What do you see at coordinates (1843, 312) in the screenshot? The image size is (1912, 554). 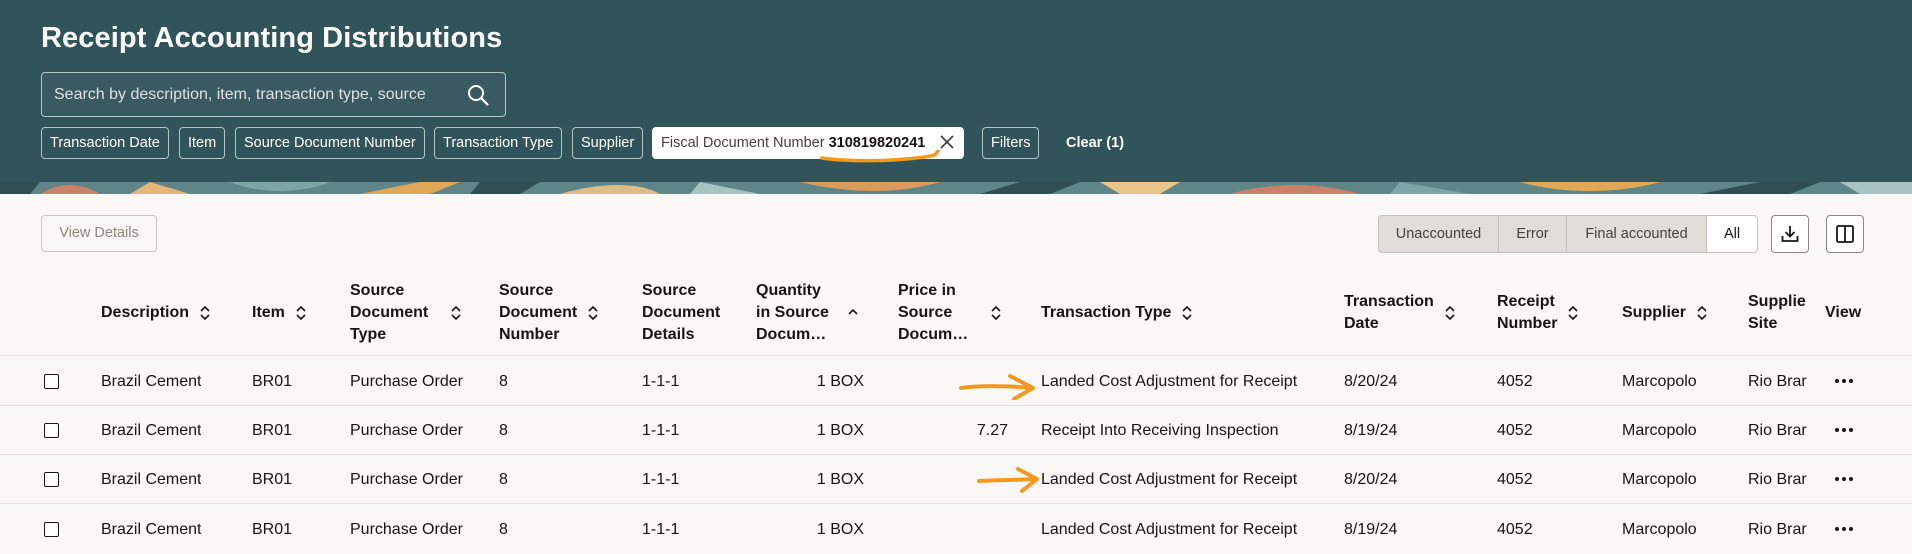 I see `column-header-view: View` at bounding box center [1843, 312].